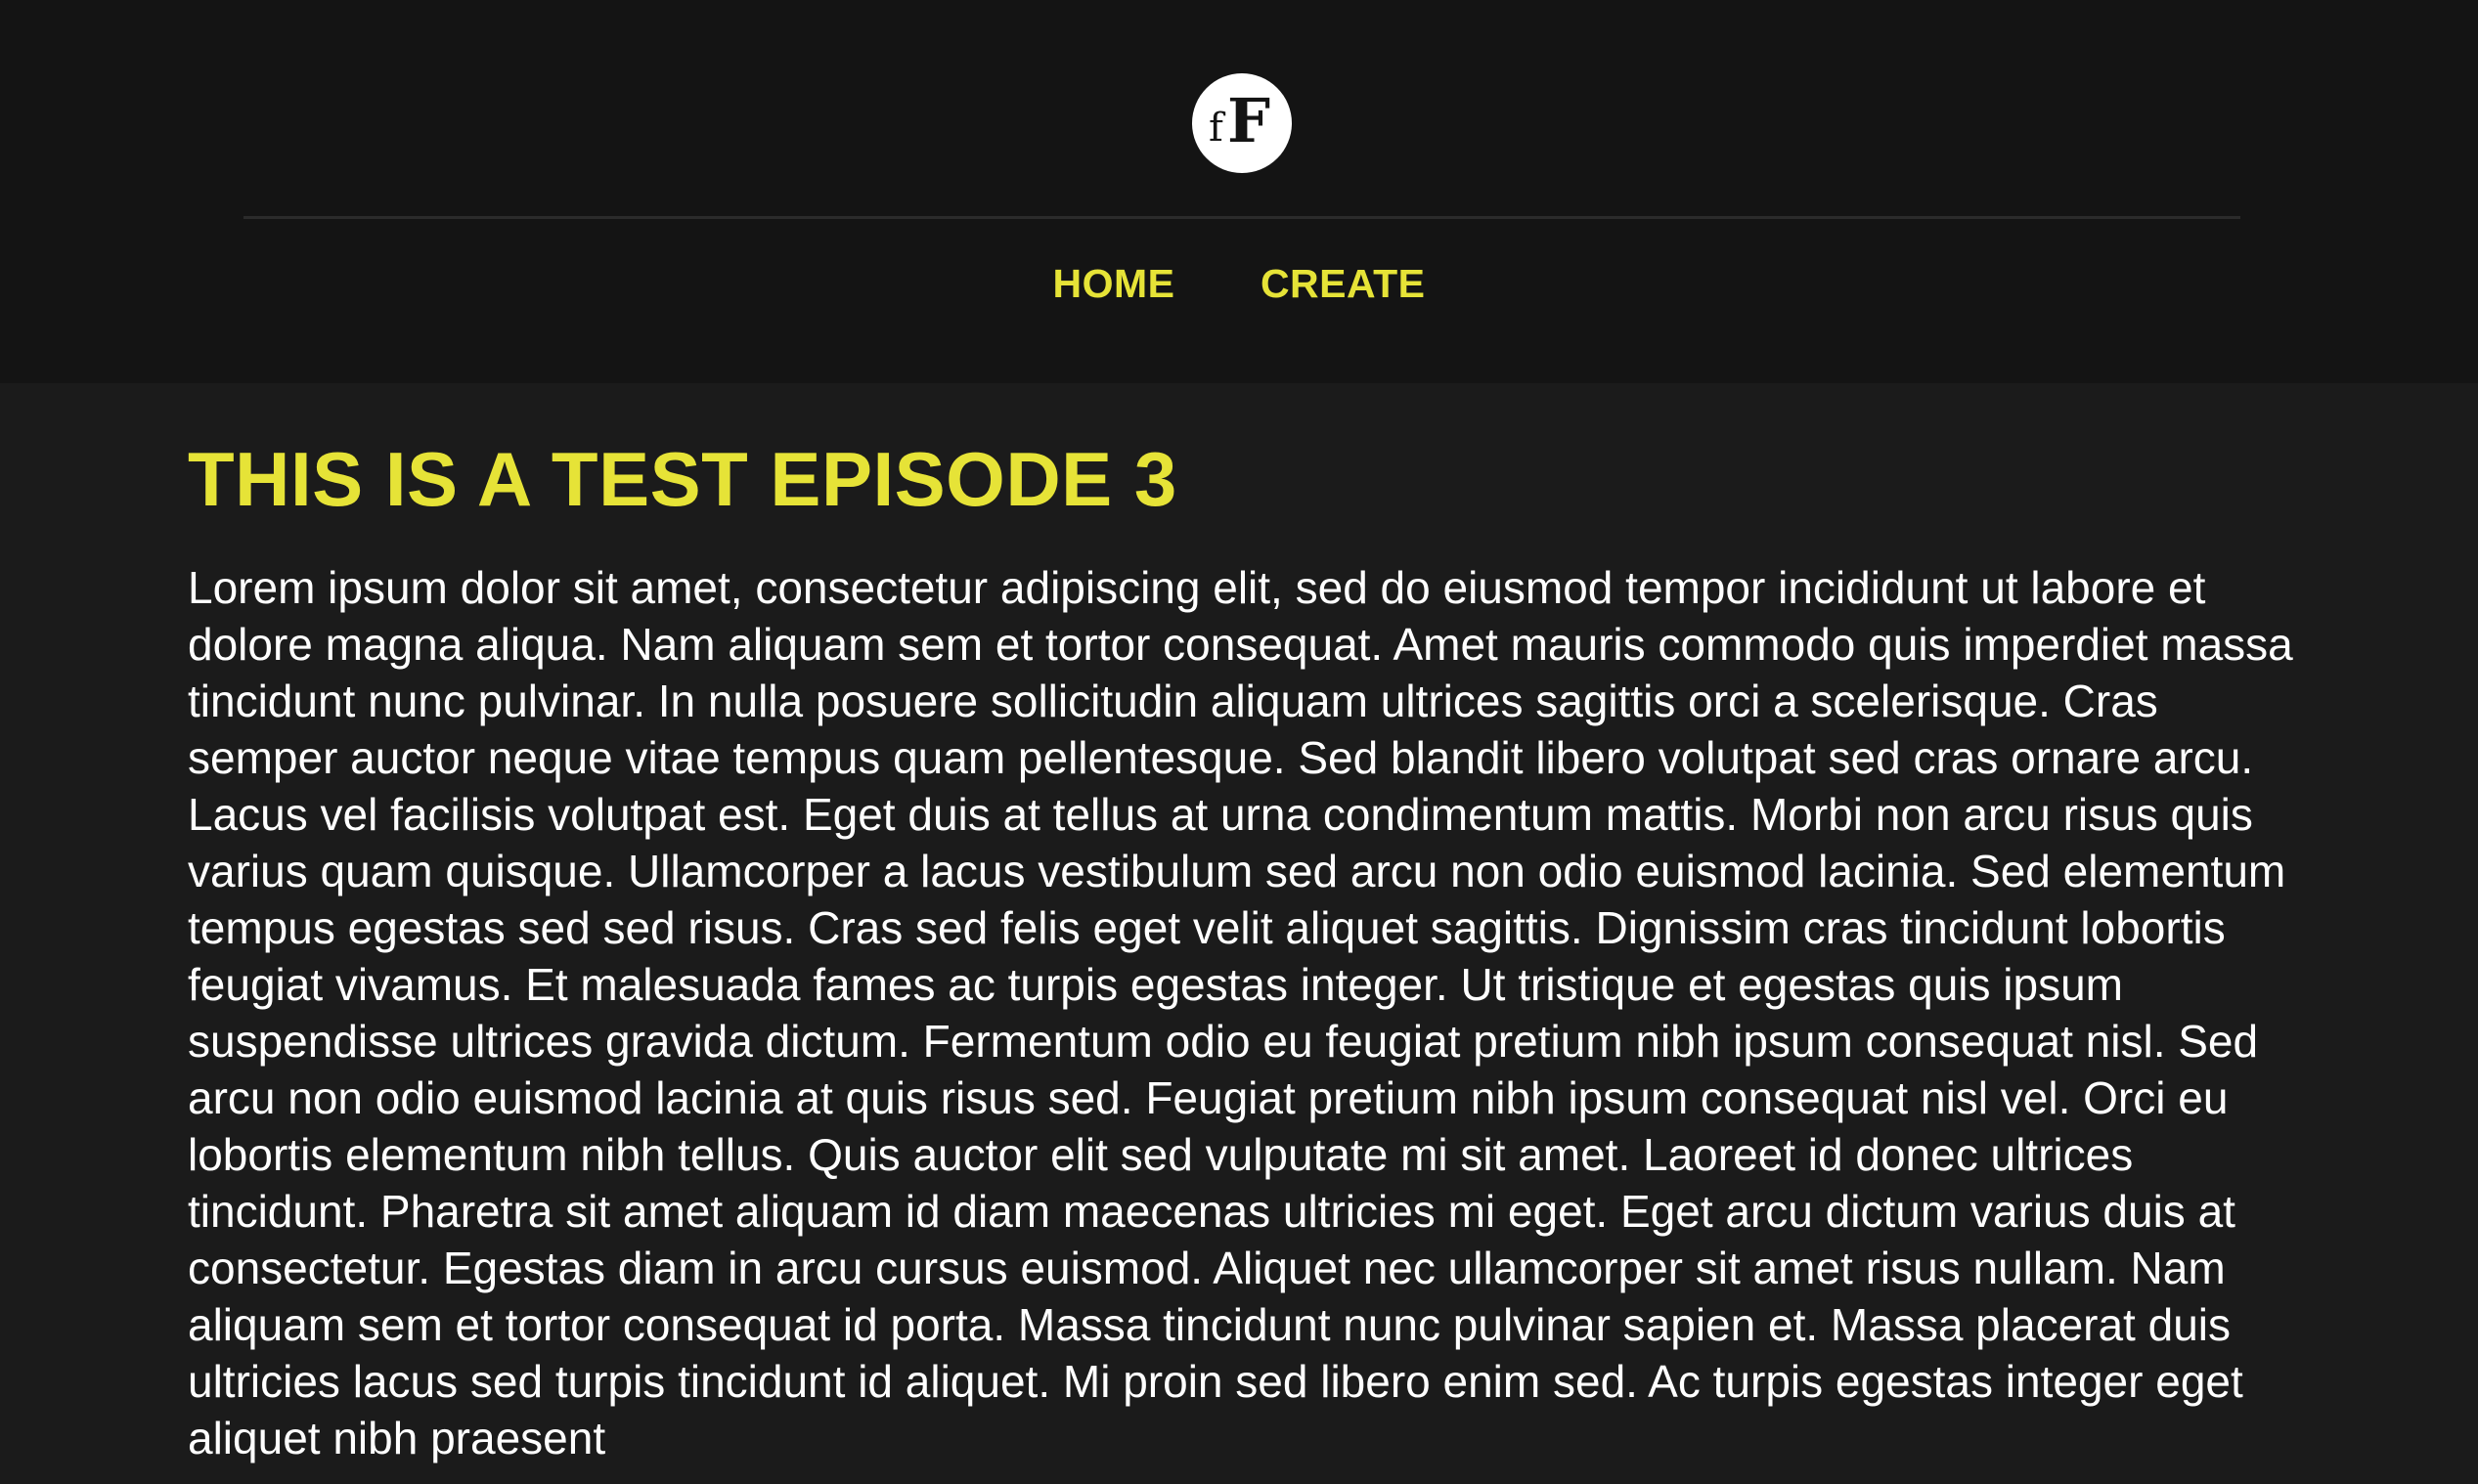 This screenshot has width=2478, height=1484. I want to click on nav-create-link: CREATE, so click(1343, 283).